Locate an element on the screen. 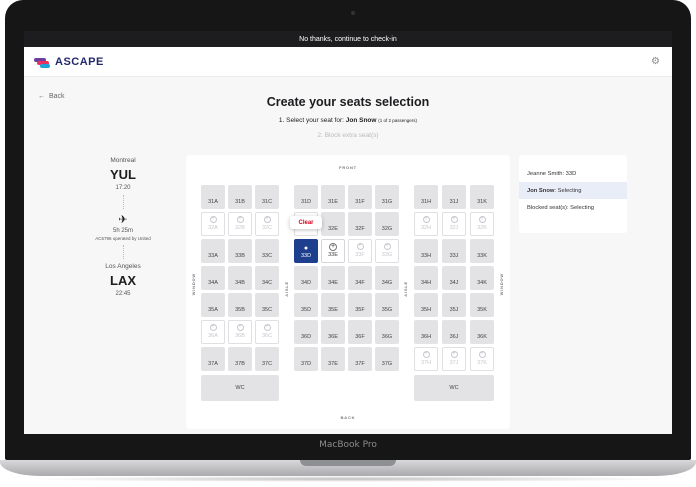 The width and height of the screenshot is (696, 487). seat-37F: 37F is located at coordinates (360, 359).